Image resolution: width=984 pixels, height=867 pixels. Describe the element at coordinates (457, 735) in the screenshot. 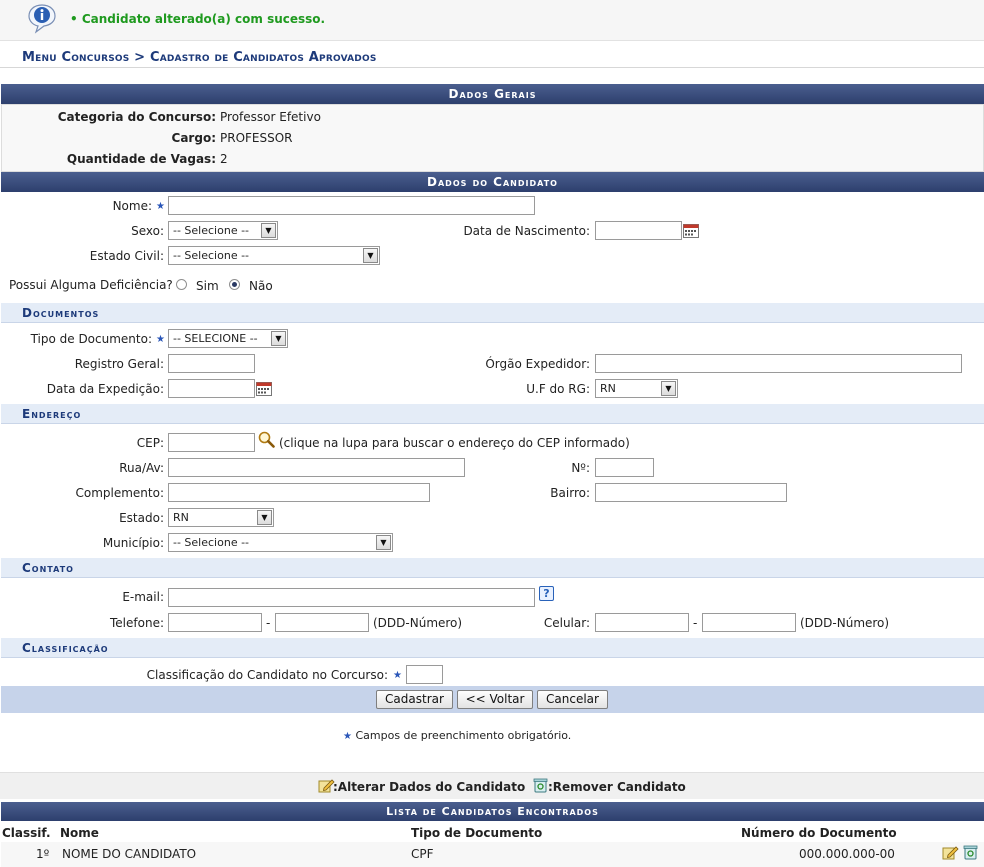

I see `required-note: ★ Campos de preenchimento obrigatório.` at that location.